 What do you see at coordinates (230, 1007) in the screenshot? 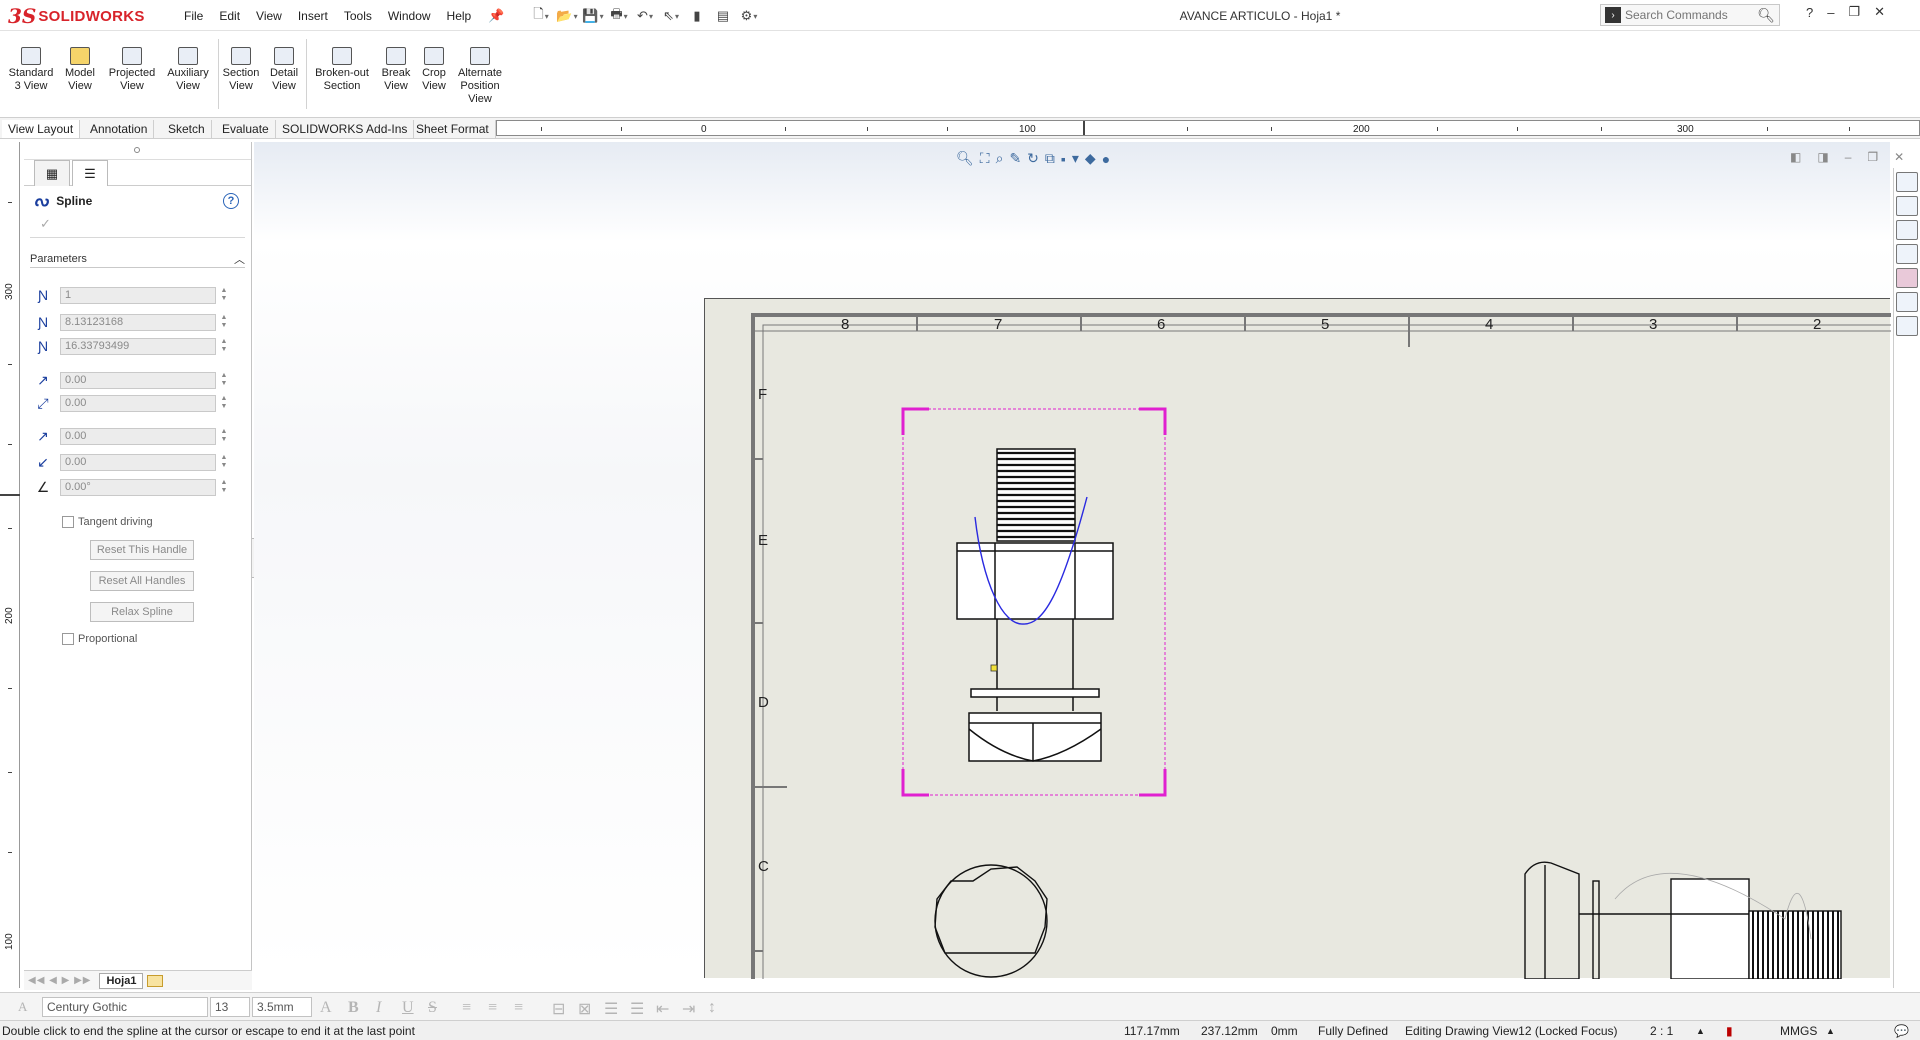
I see `font-size-select: 13` at bounding box center [230, 1007].